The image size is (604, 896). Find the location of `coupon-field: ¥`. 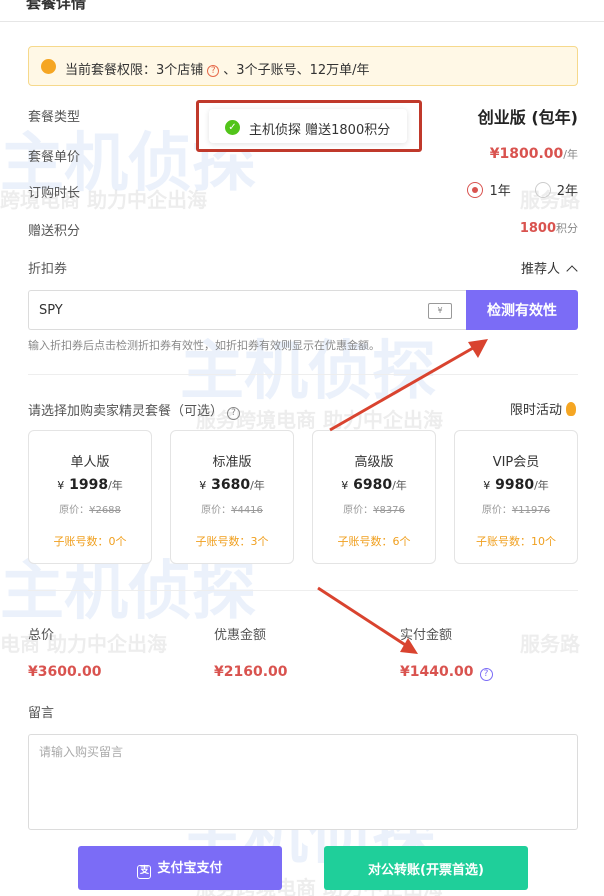

coupon-field: ¥ is located at coordinates (247, 310).